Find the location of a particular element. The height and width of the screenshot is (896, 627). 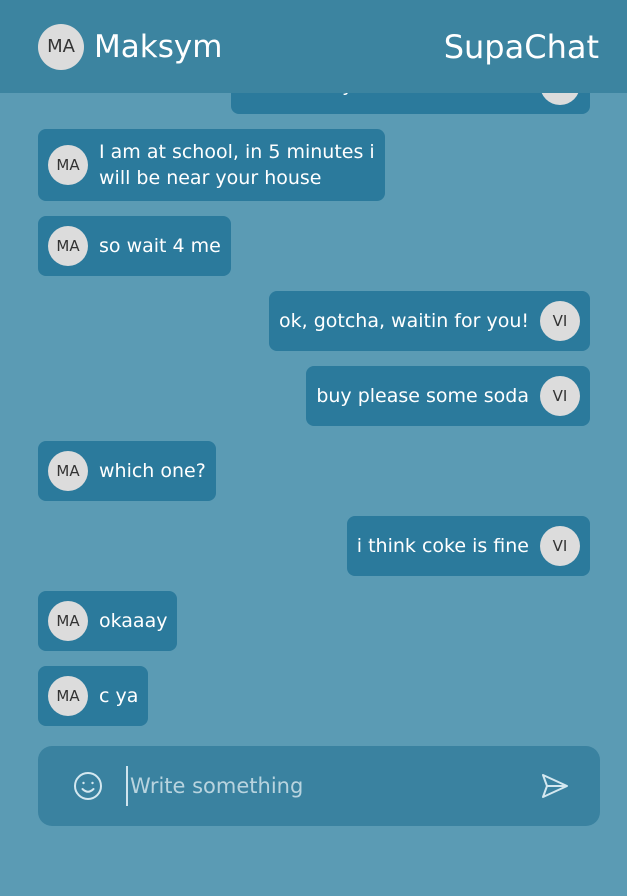

message-bubble: MA so wait 4 me is located at coordinates (134, 246).